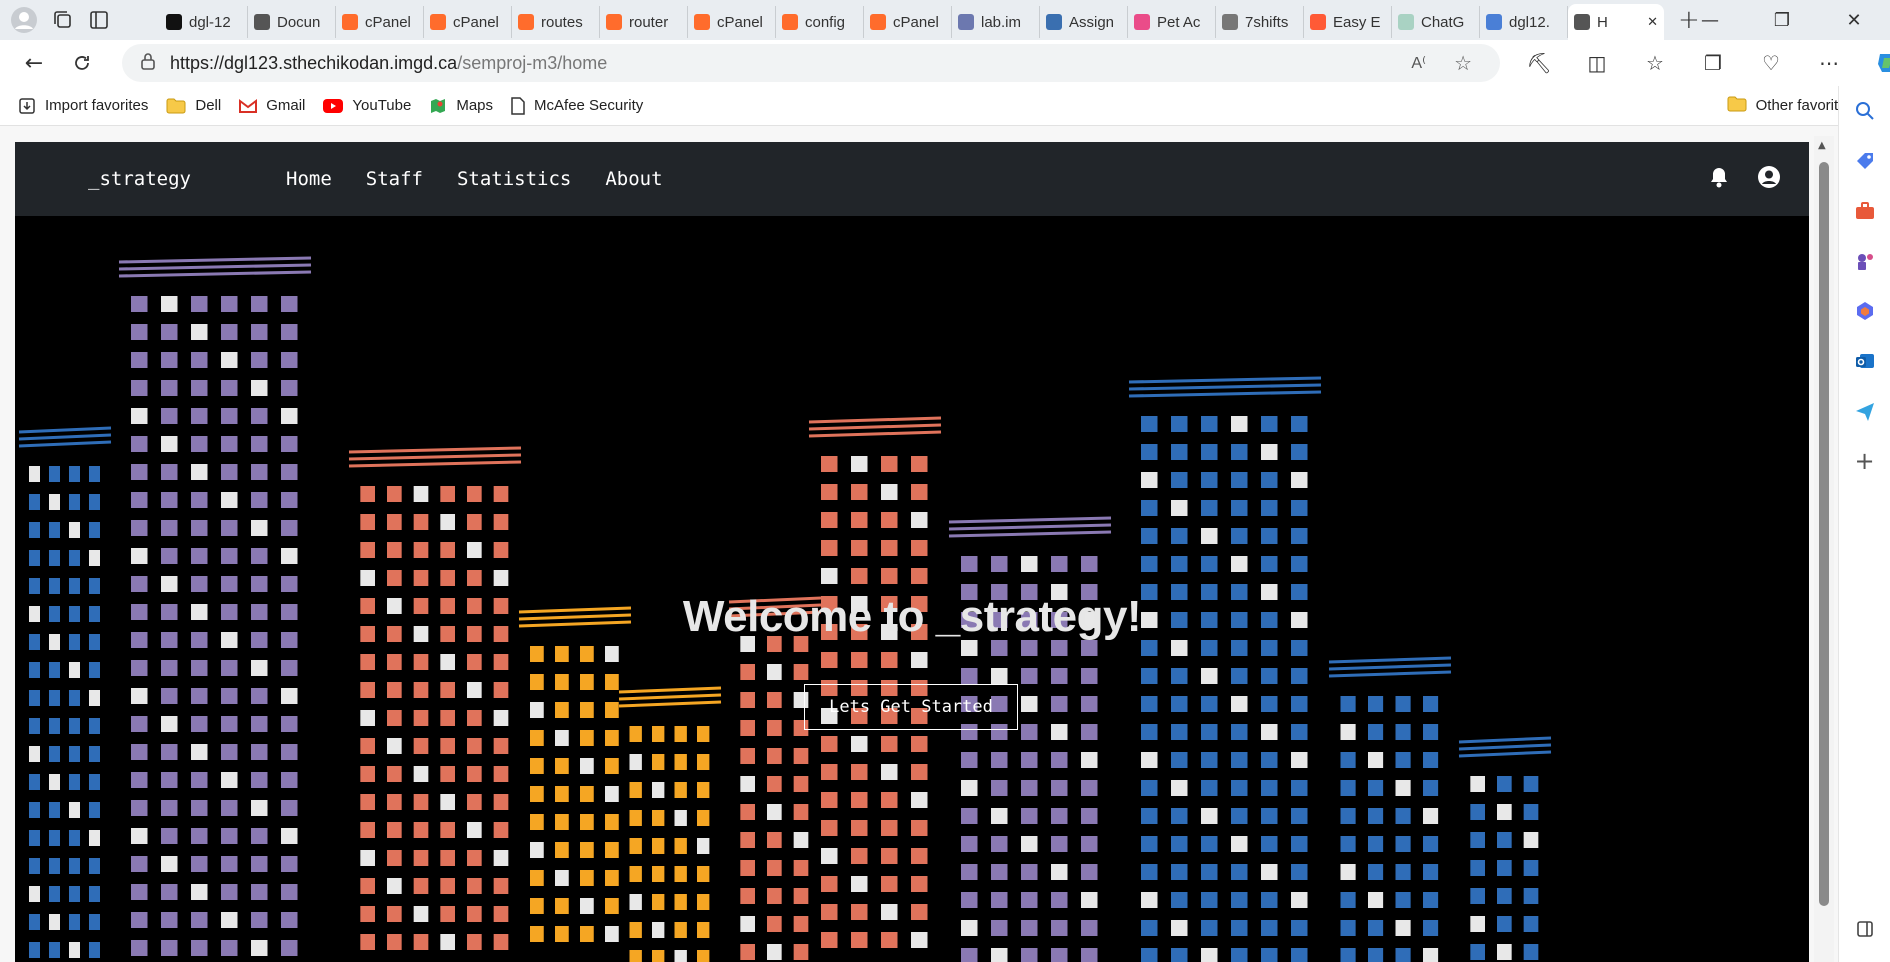 Image resolution: width=1890 pixels, height=962 pixels. What do you see at coordinates (1822, 145) in the screenshot?
I see `scroll-up-icon: ▲` at bounding box center [1822, 145].